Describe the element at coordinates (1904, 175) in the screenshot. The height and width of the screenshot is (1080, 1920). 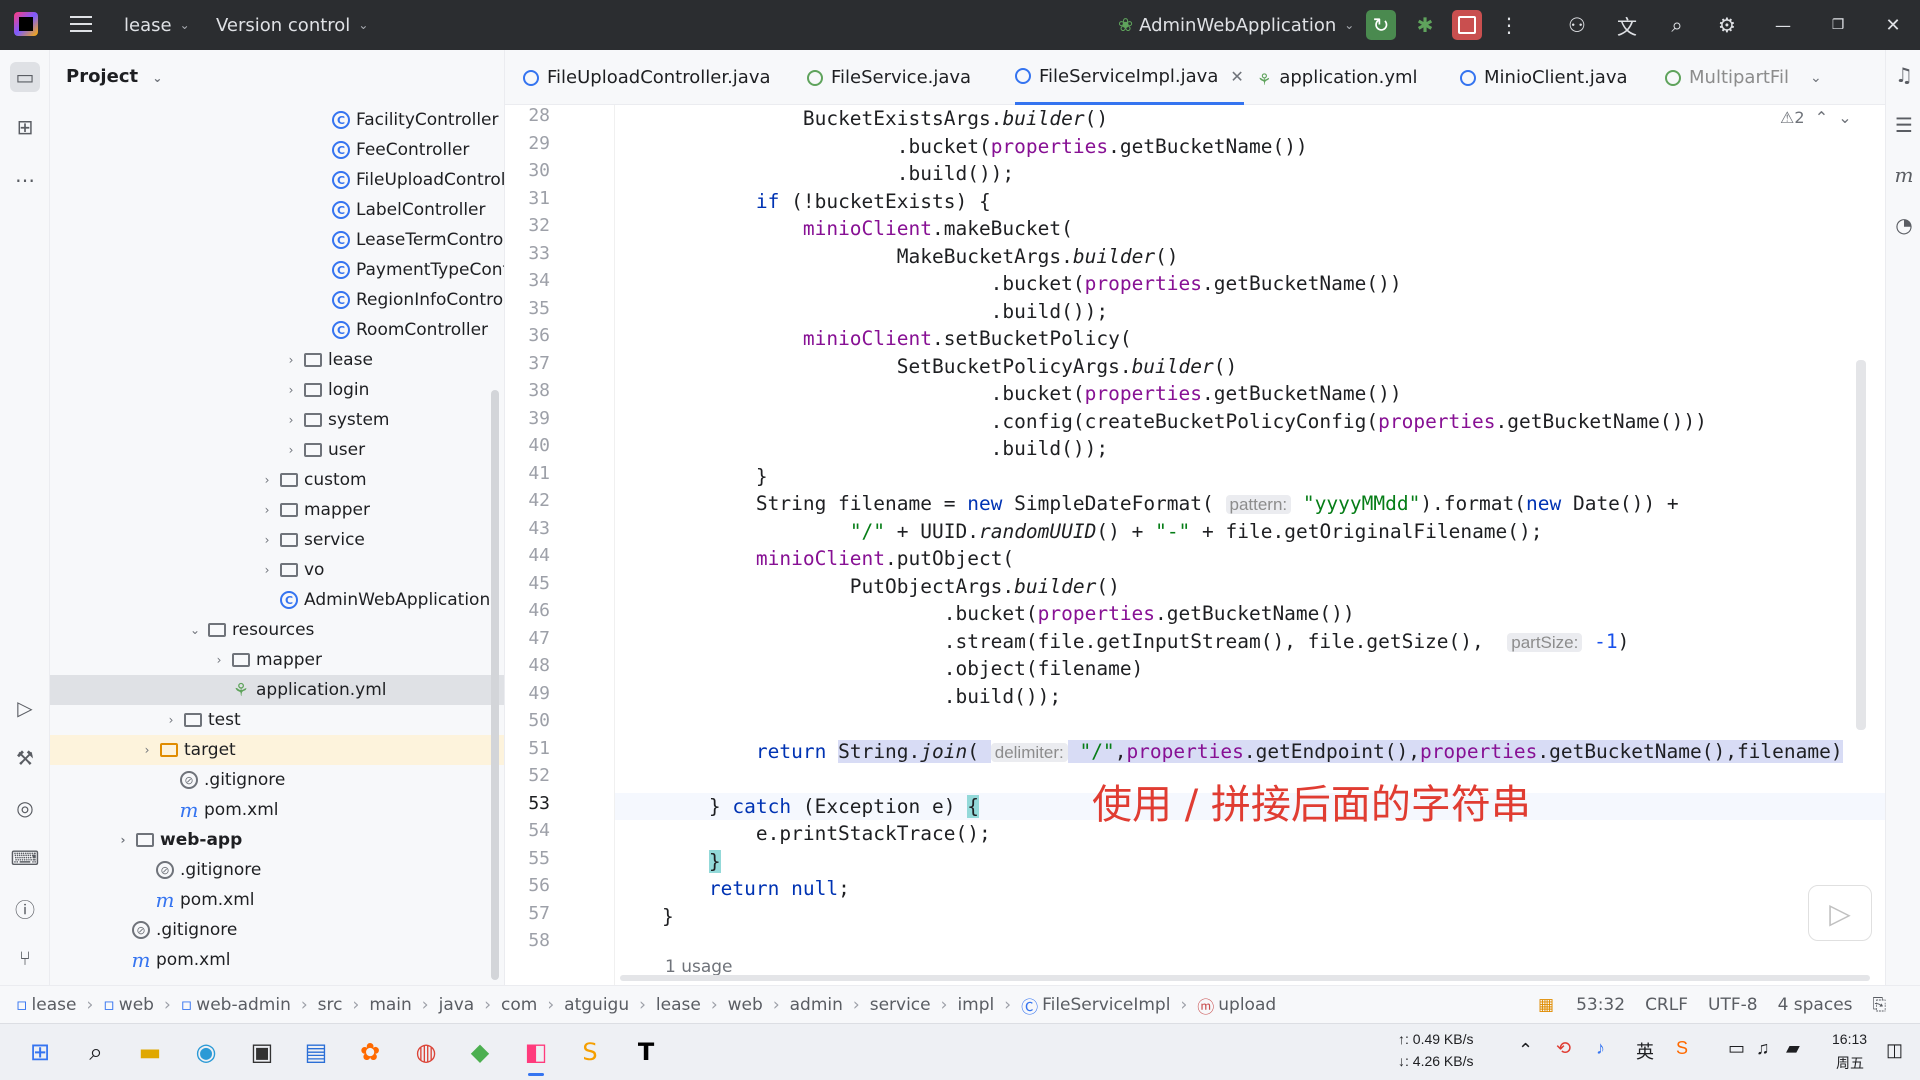
I see `maven-tool-icon: m` at that location.